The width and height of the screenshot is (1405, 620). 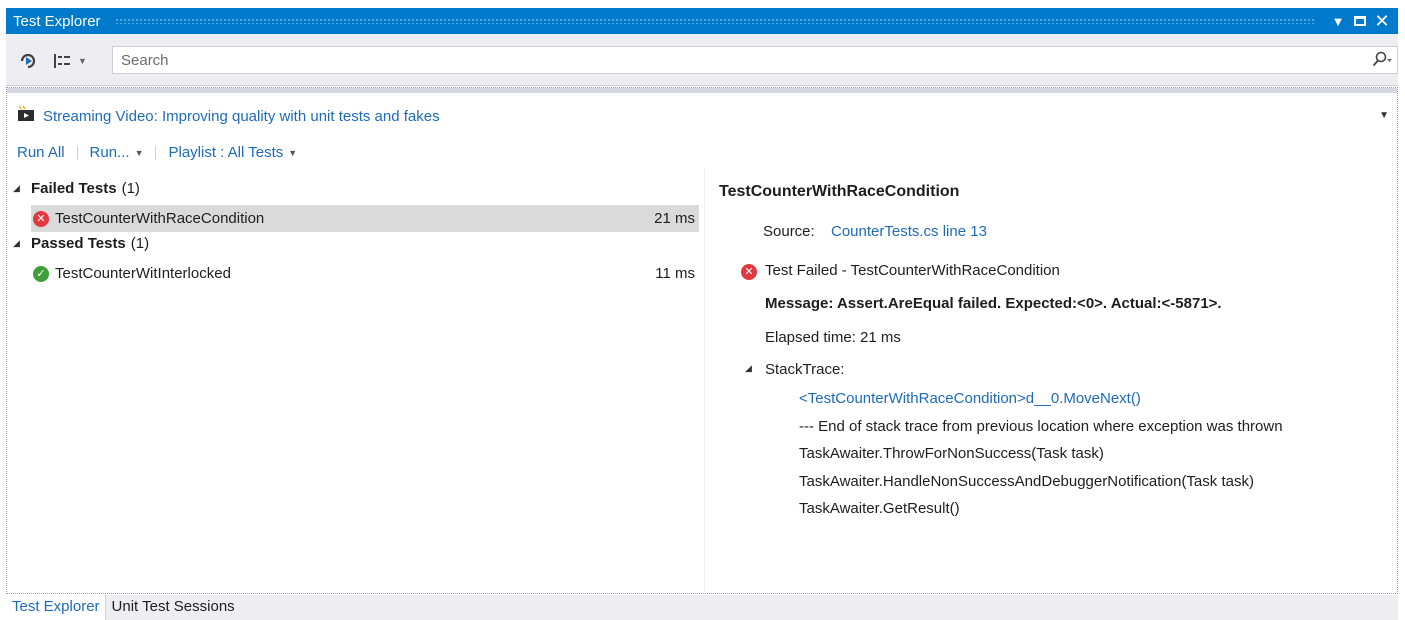 What do you see at coordinates (160, 218) in the screenshot?
I see `test-name: TestCounterWithRaceCondition` at bounding box center [160, 218].